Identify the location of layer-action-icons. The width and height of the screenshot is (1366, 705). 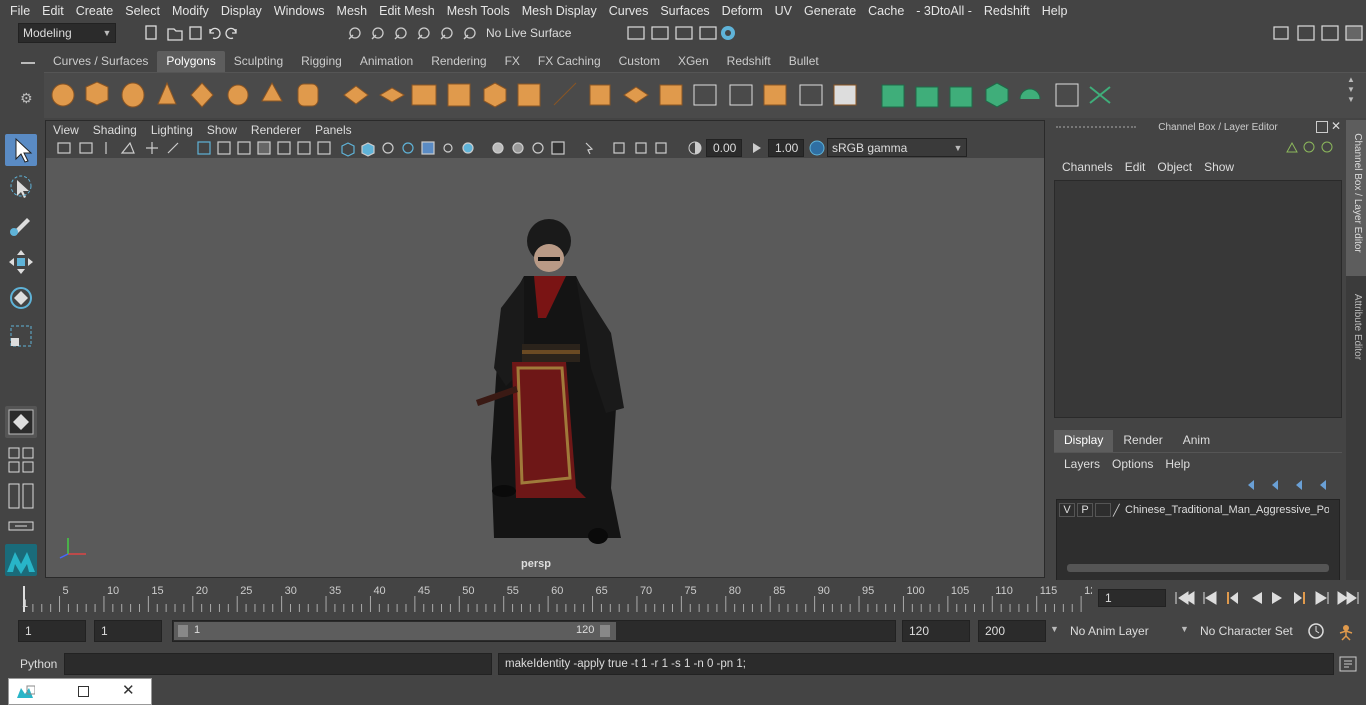
(1289, 485).